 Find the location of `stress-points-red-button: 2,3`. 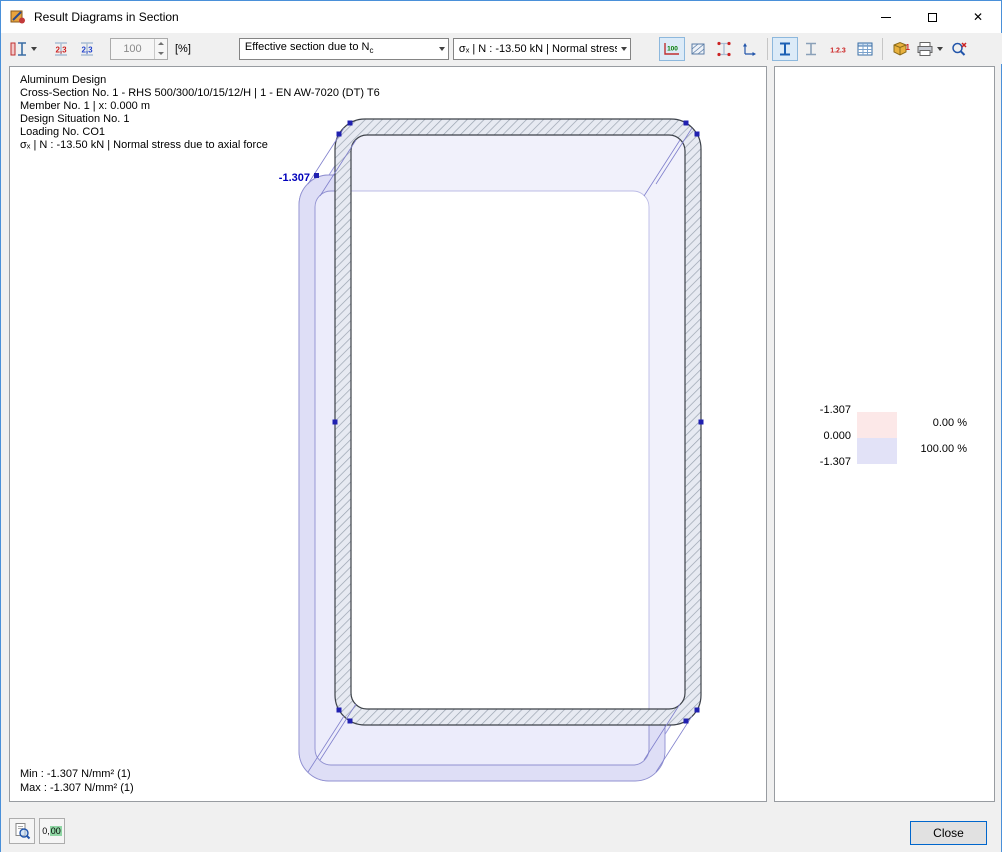

stress-points-red-button: 2,3 is located at coordinates (61, 49).